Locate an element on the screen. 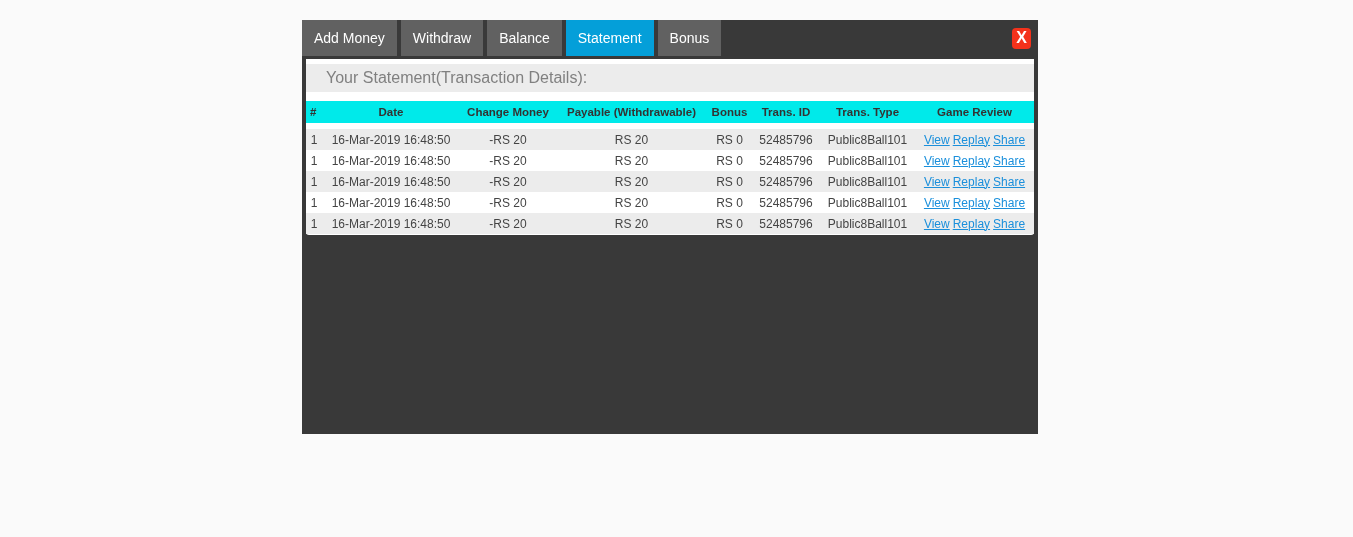 The height and width of the screenshot is (537, 1353). column-header: Trans. ID is located at coordinates (786, 112).